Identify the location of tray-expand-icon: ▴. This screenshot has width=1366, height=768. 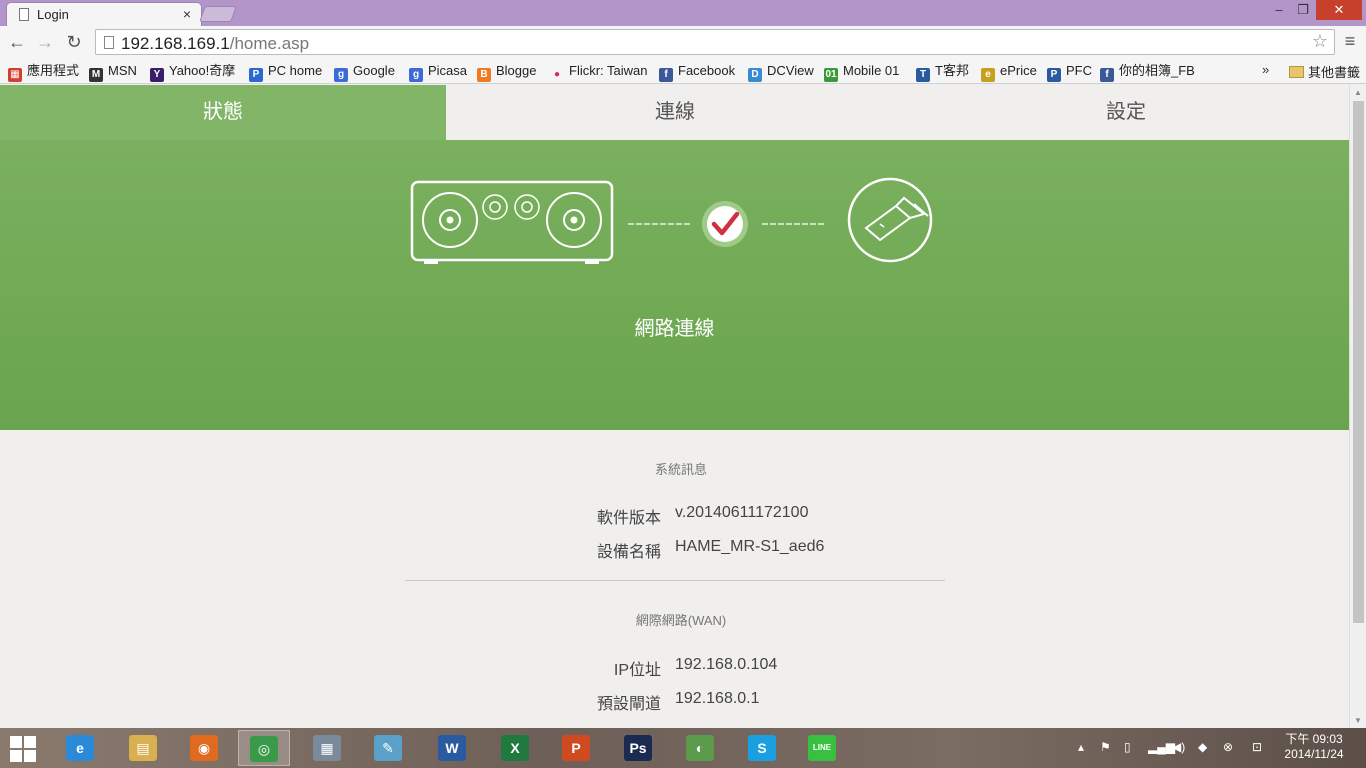
(1081, 747).